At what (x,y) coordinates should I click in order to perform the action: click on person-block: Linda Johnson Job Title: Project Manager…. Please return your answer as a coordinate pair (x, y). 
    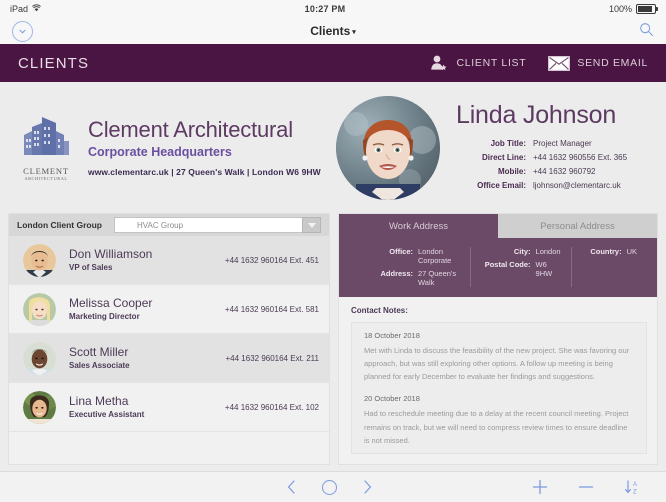
    Looking at the image, I should click on (501, 147).